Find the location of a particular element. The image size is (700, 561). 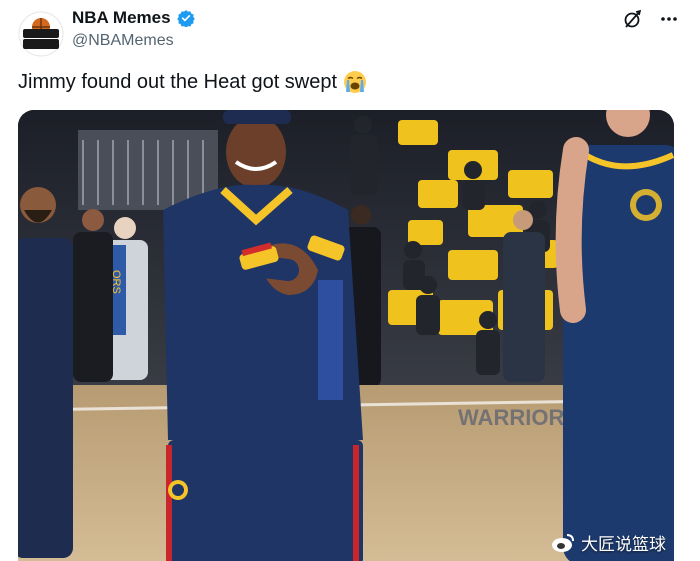

grok-button is located at coordinates (633, 19).